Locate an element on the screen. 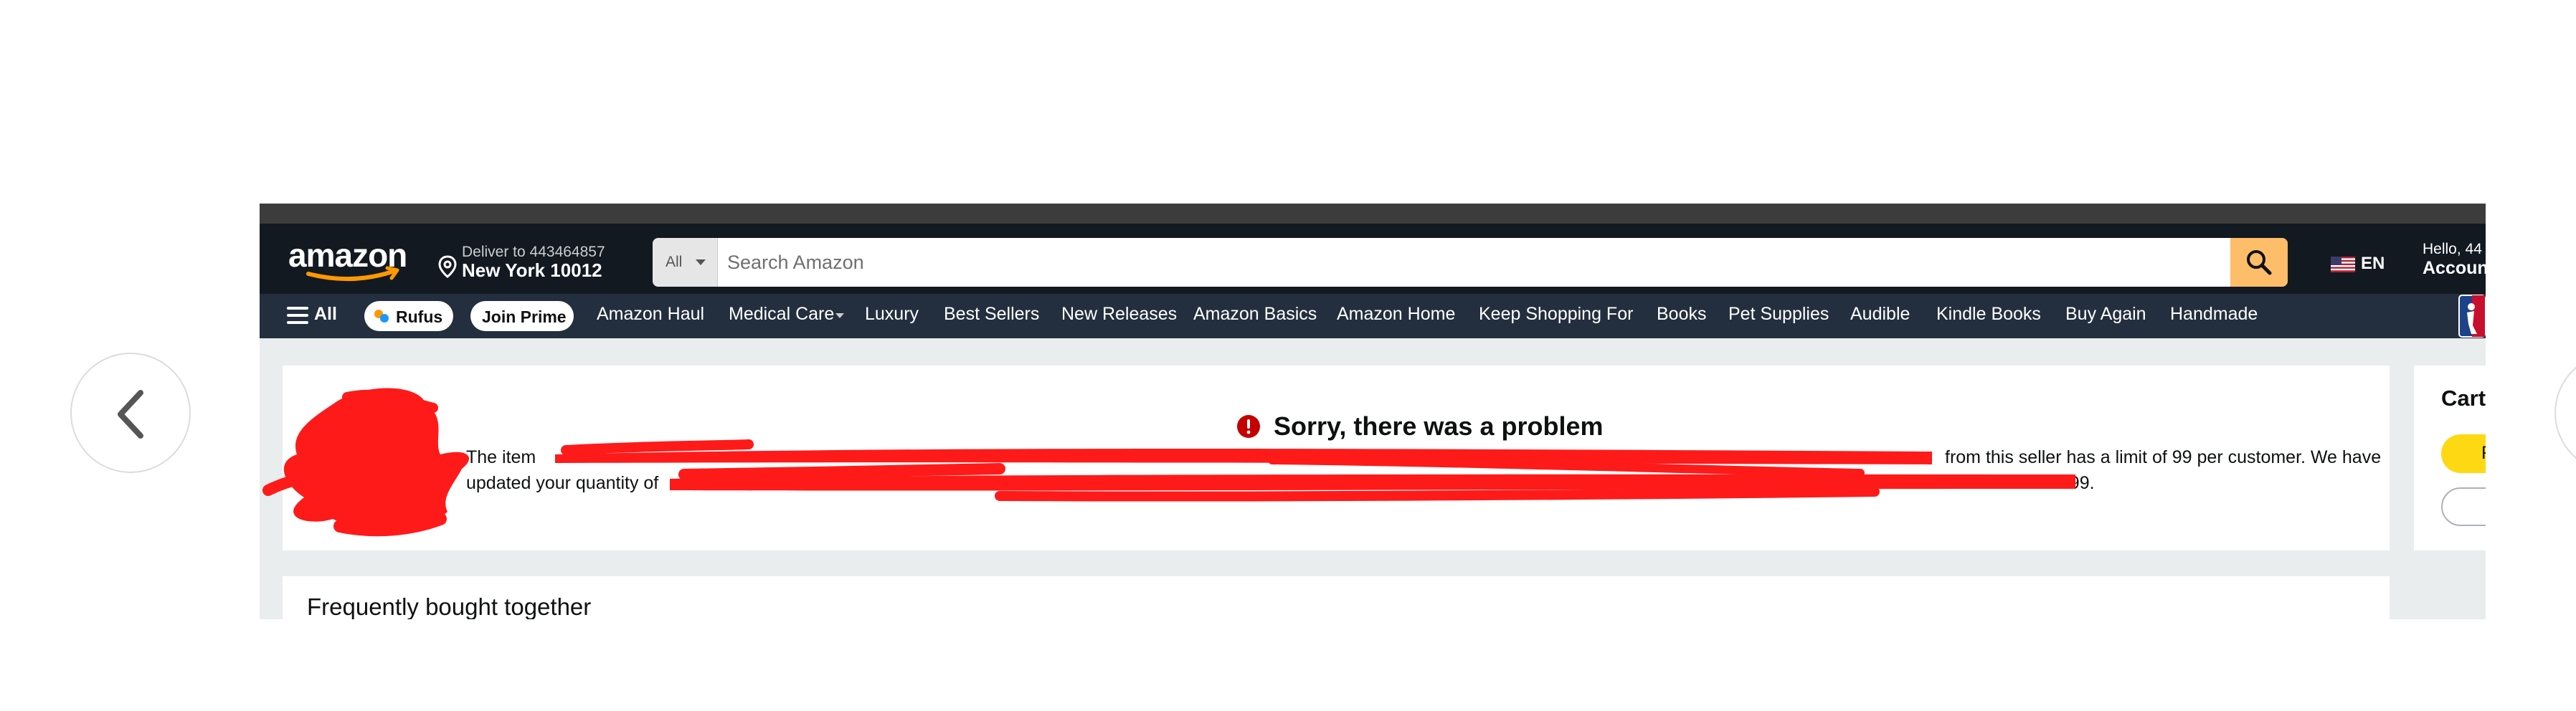  nav-item-buy-again: Buy Again is located at coordinates (2105, 314).